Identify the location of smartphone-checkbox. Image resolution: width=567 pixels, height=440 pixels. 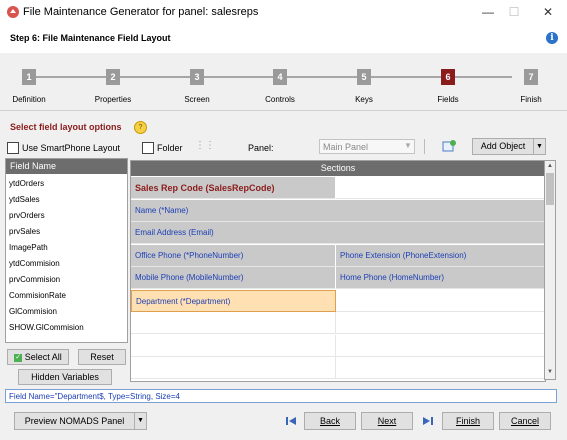
(13, 148).